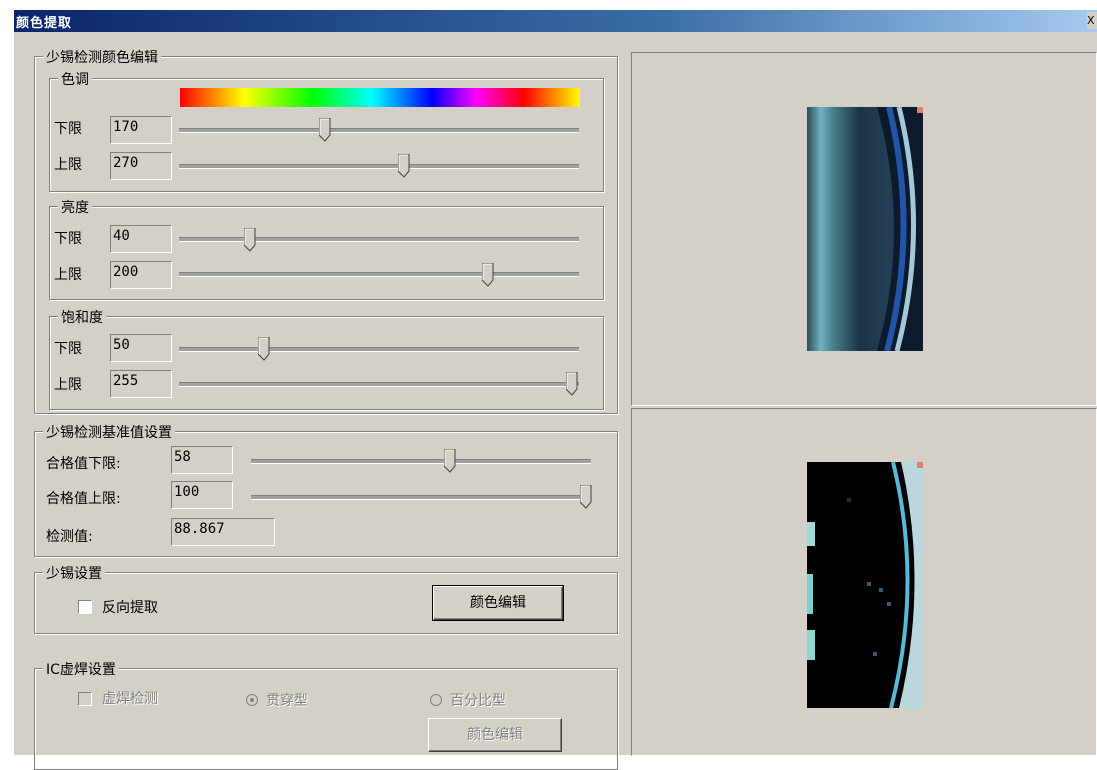  Describe the element at coordinates (130, 607) in the screenshot. I see `reverse-extract-label: 反向提取` at that location.